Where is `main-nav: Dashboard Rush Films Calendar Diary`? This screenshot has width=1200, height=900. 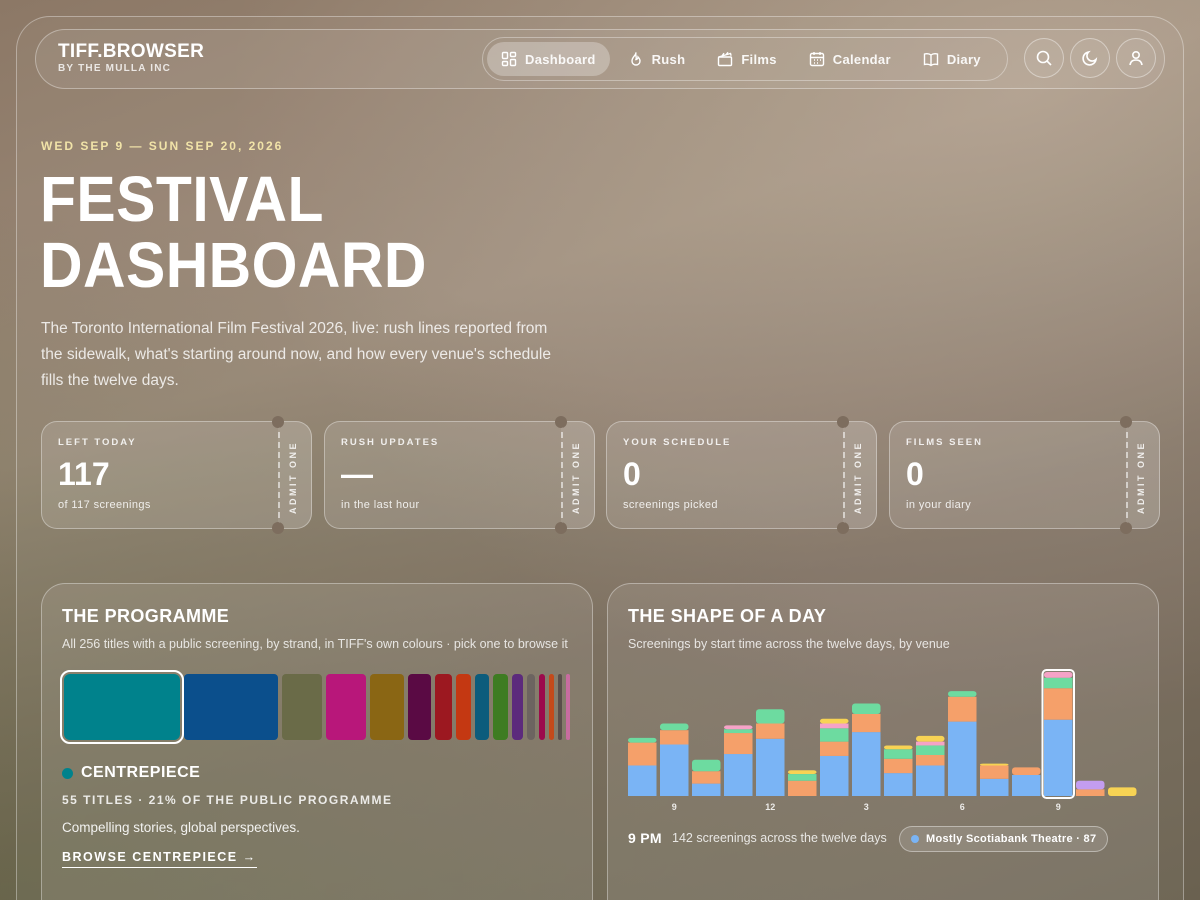
main-nav: Dashboard Rush Films Calendar Diary is located at coordinates (745, 59).